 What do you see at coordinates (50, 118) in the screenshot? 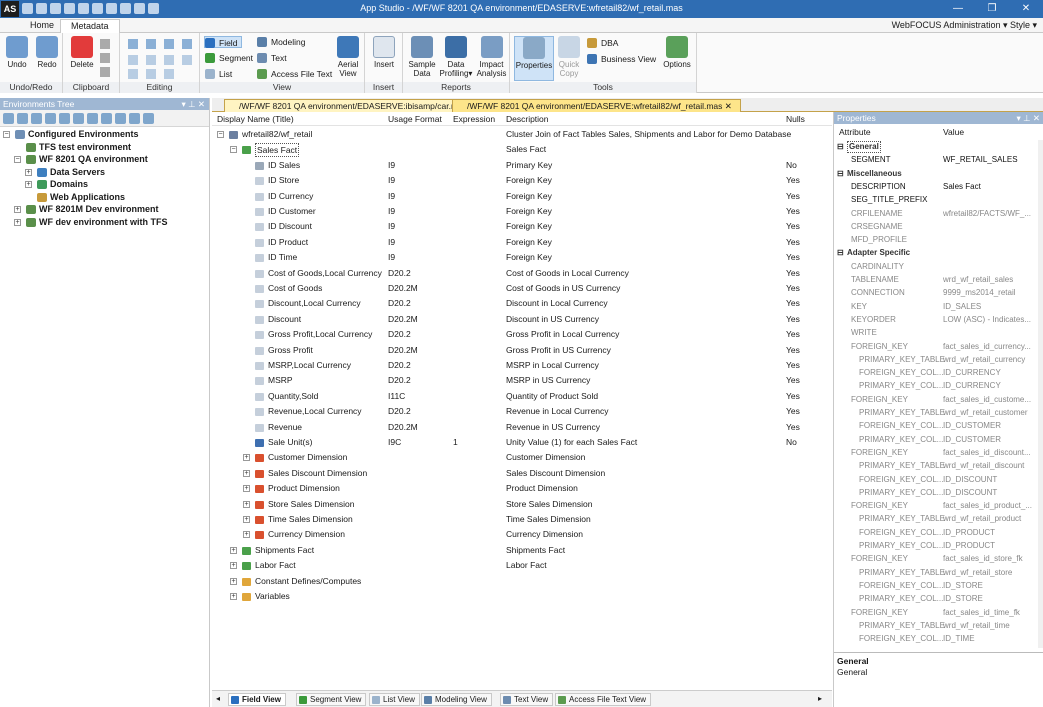
I see `view-icon` at bounding box center [50, 118].